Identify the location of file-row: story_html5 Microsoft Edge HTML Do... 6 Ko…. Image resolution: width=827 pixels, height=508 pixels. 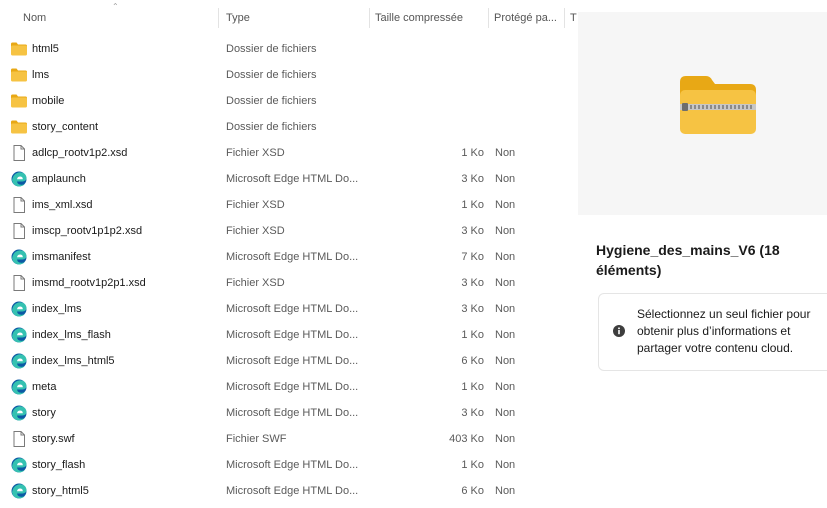
(289, 491).